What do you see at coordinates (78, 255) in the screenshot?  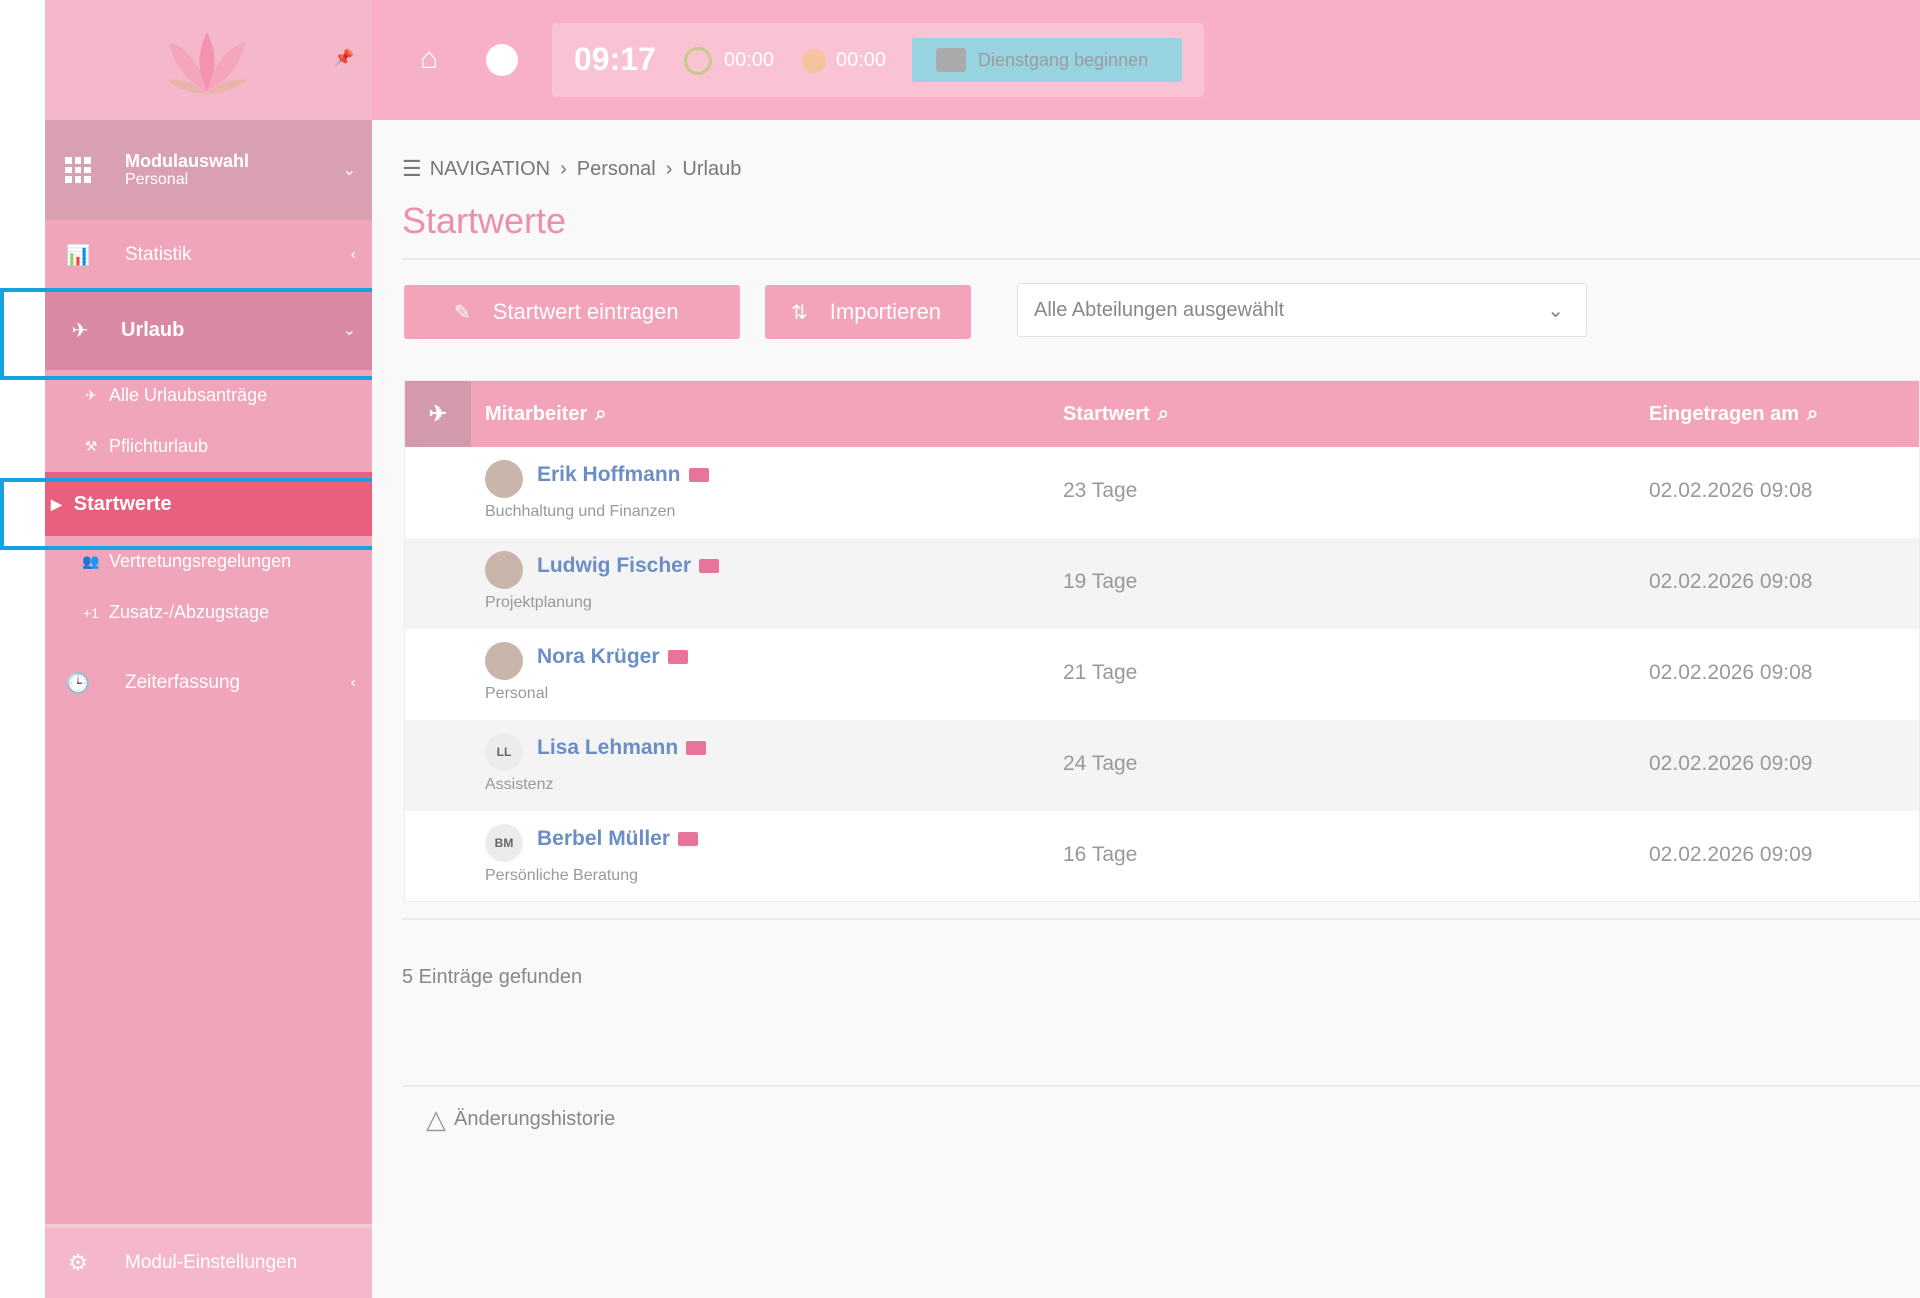 I see `bar-chart-icon: 📊` at bounding box center [78, 255].